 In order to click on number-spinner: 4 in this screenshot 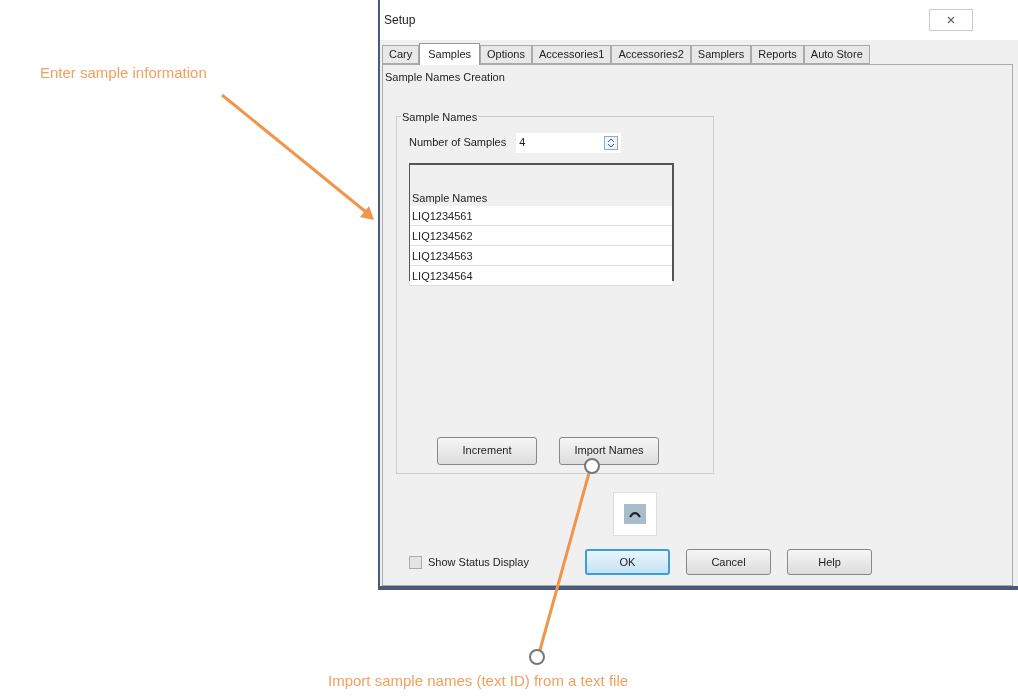, I will do `click(569, 142)`.